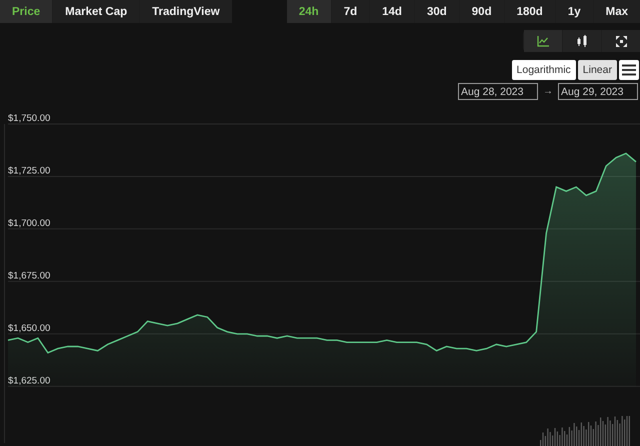 The width and height of the screenshot is (640, 446). What do you see at coordinates (597, 70) in the screenshot?
I see `scale-button: Linear` at bounding box center [597, 70].